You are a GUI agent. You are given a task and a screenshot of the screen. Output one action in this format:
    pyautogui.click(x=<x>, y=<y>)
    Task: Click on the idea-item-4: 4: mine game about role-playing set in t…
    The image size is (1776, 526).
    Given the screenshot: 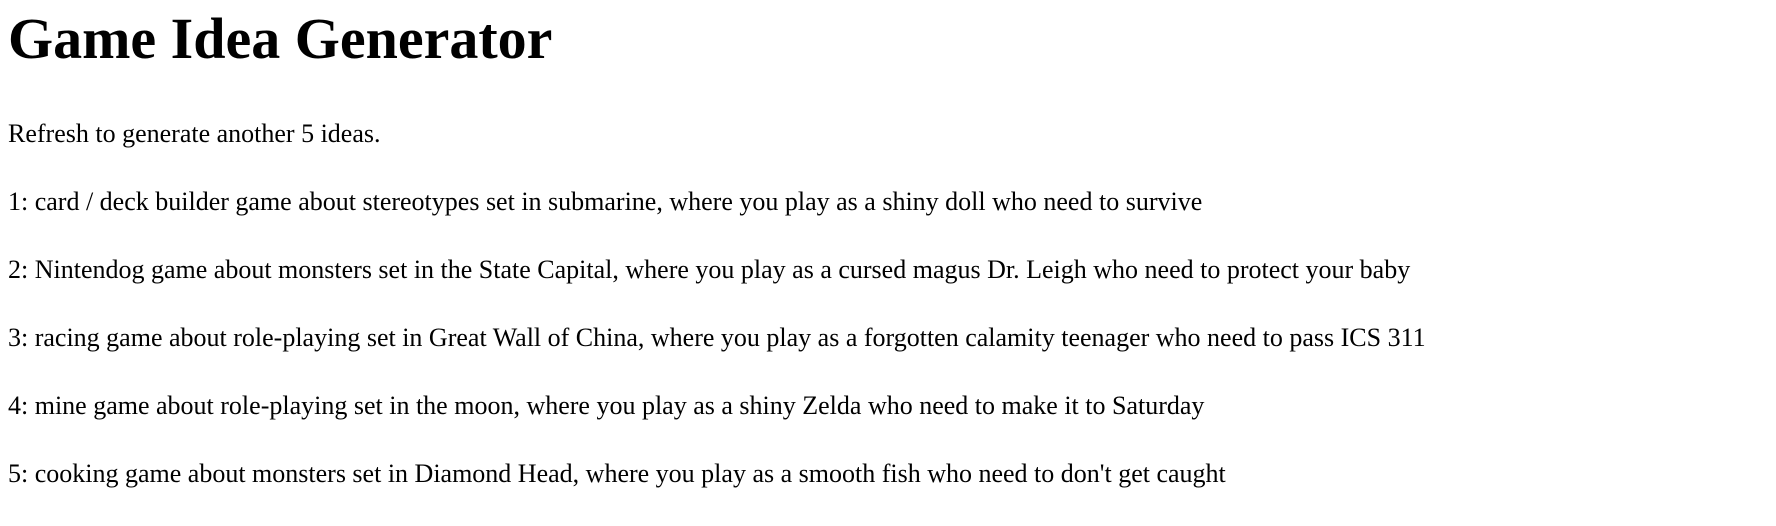 What is the action you would take?
    pyautogui.click(x=606, y=405)
    